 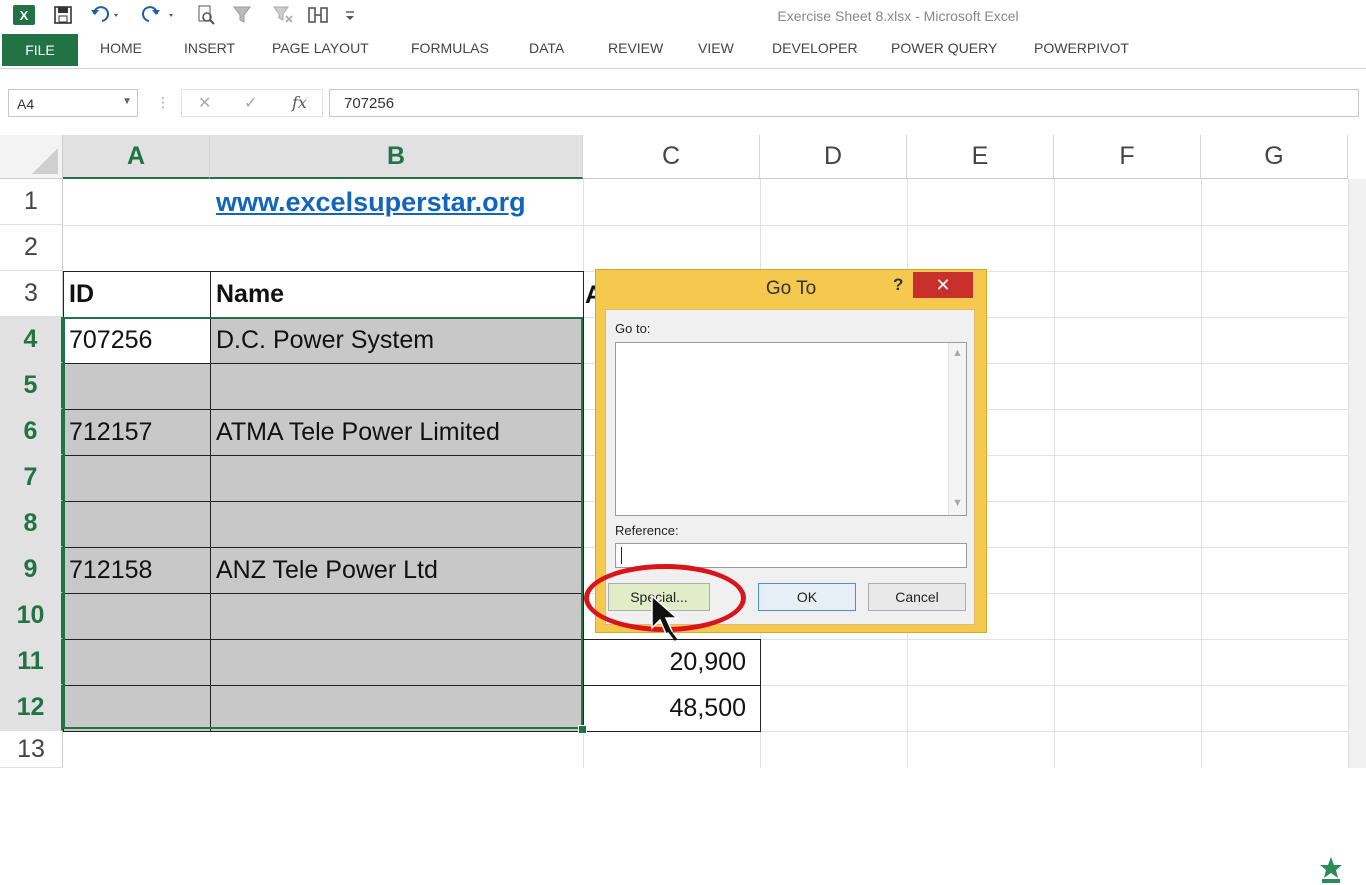 I want to click on scroll-down-icon: ▼, so click(x=957, y=503).